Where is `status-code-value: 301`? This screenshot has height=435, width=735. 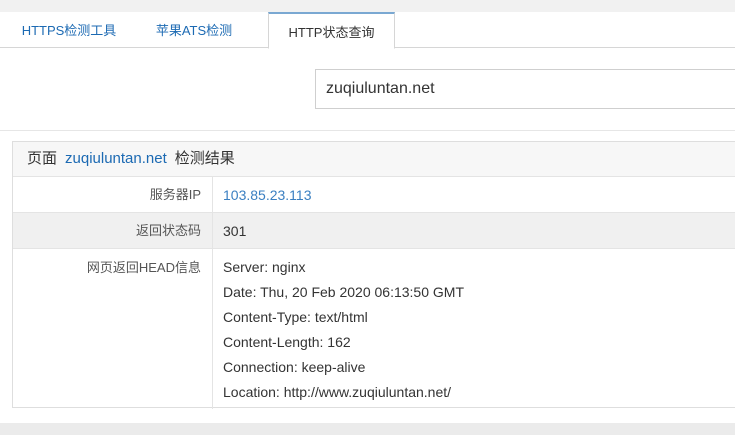 status-code-value: 301 is located at coordinates (235, 231).